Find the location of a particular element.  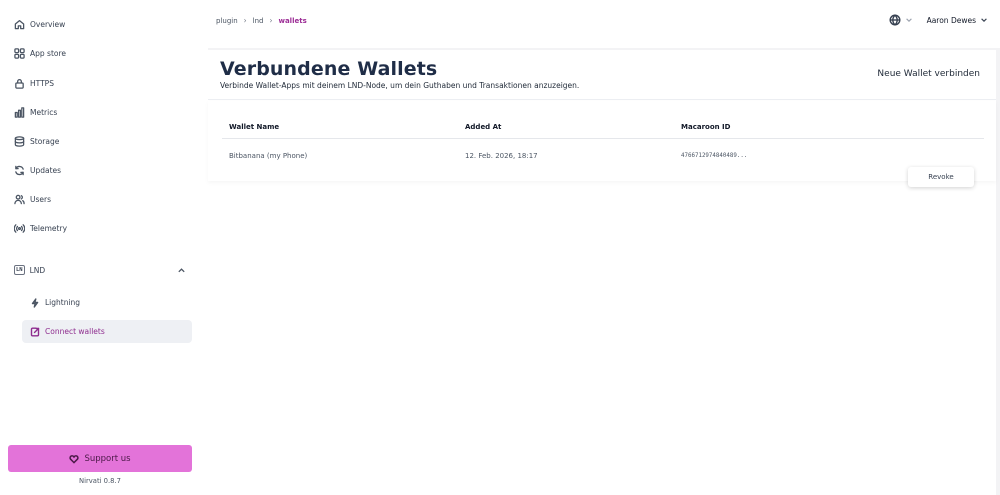

sidebar-subitem-lightning: Lightning is located at coordinates (107, 302).